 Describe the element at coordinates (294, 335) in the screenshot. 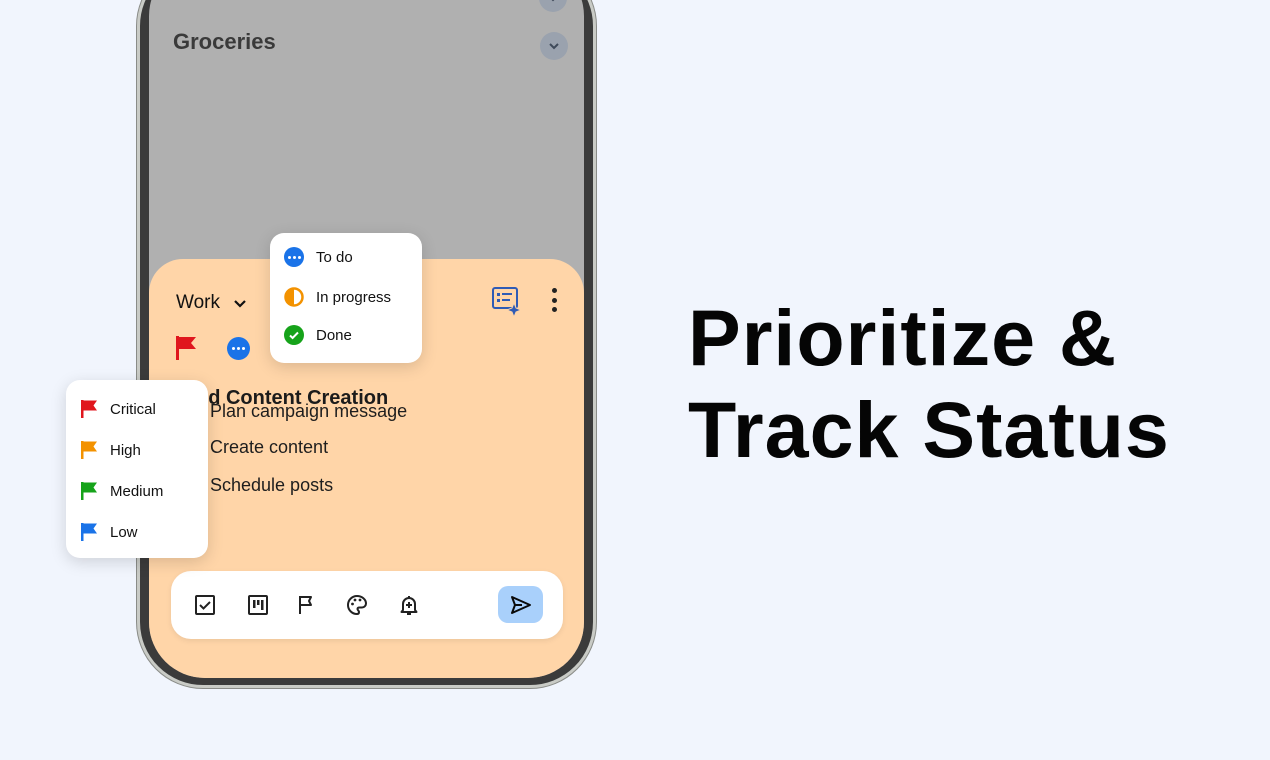

I see `done-icon` at that location.